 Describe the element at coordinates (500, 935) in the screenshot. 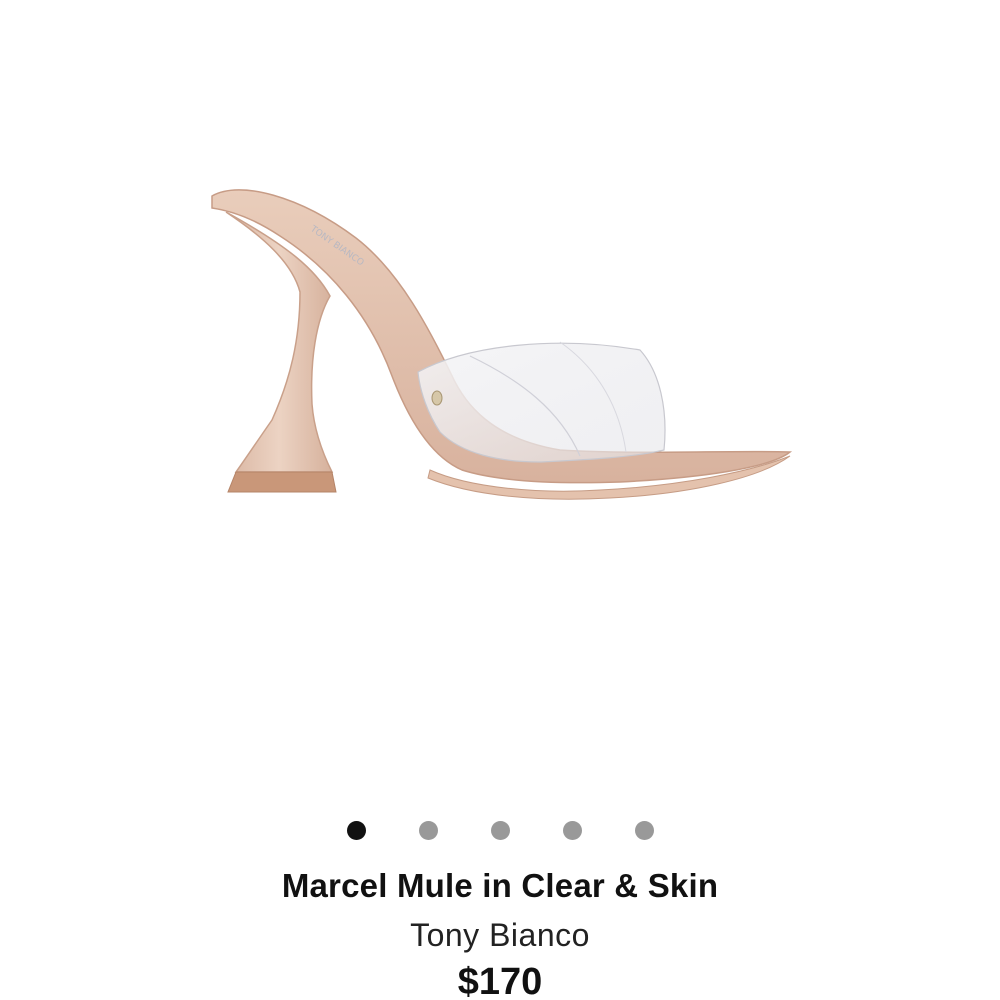

I see `product-brand: Tony Bianco` at that location.